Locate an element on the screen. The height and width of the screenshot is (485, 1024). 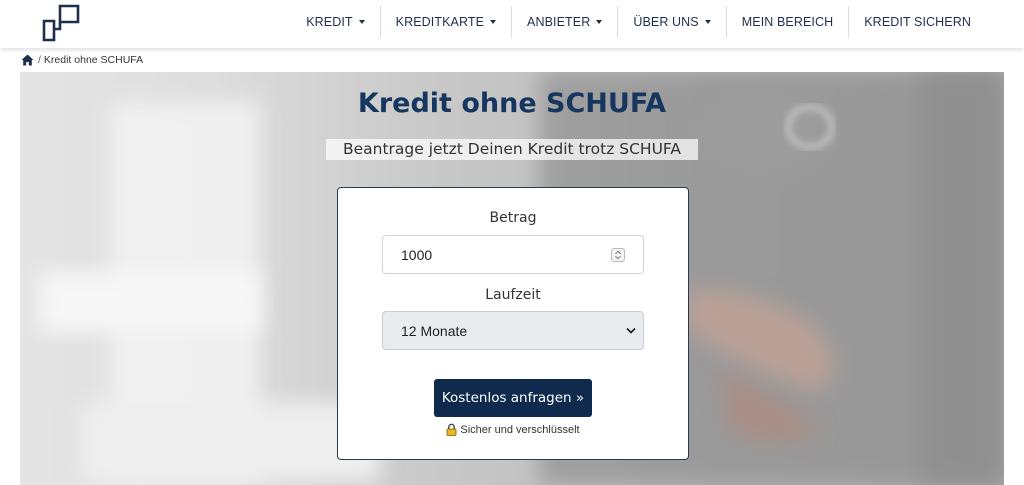
security-note: Sicher und verschlüsselt is located at coordinates (513, 429).